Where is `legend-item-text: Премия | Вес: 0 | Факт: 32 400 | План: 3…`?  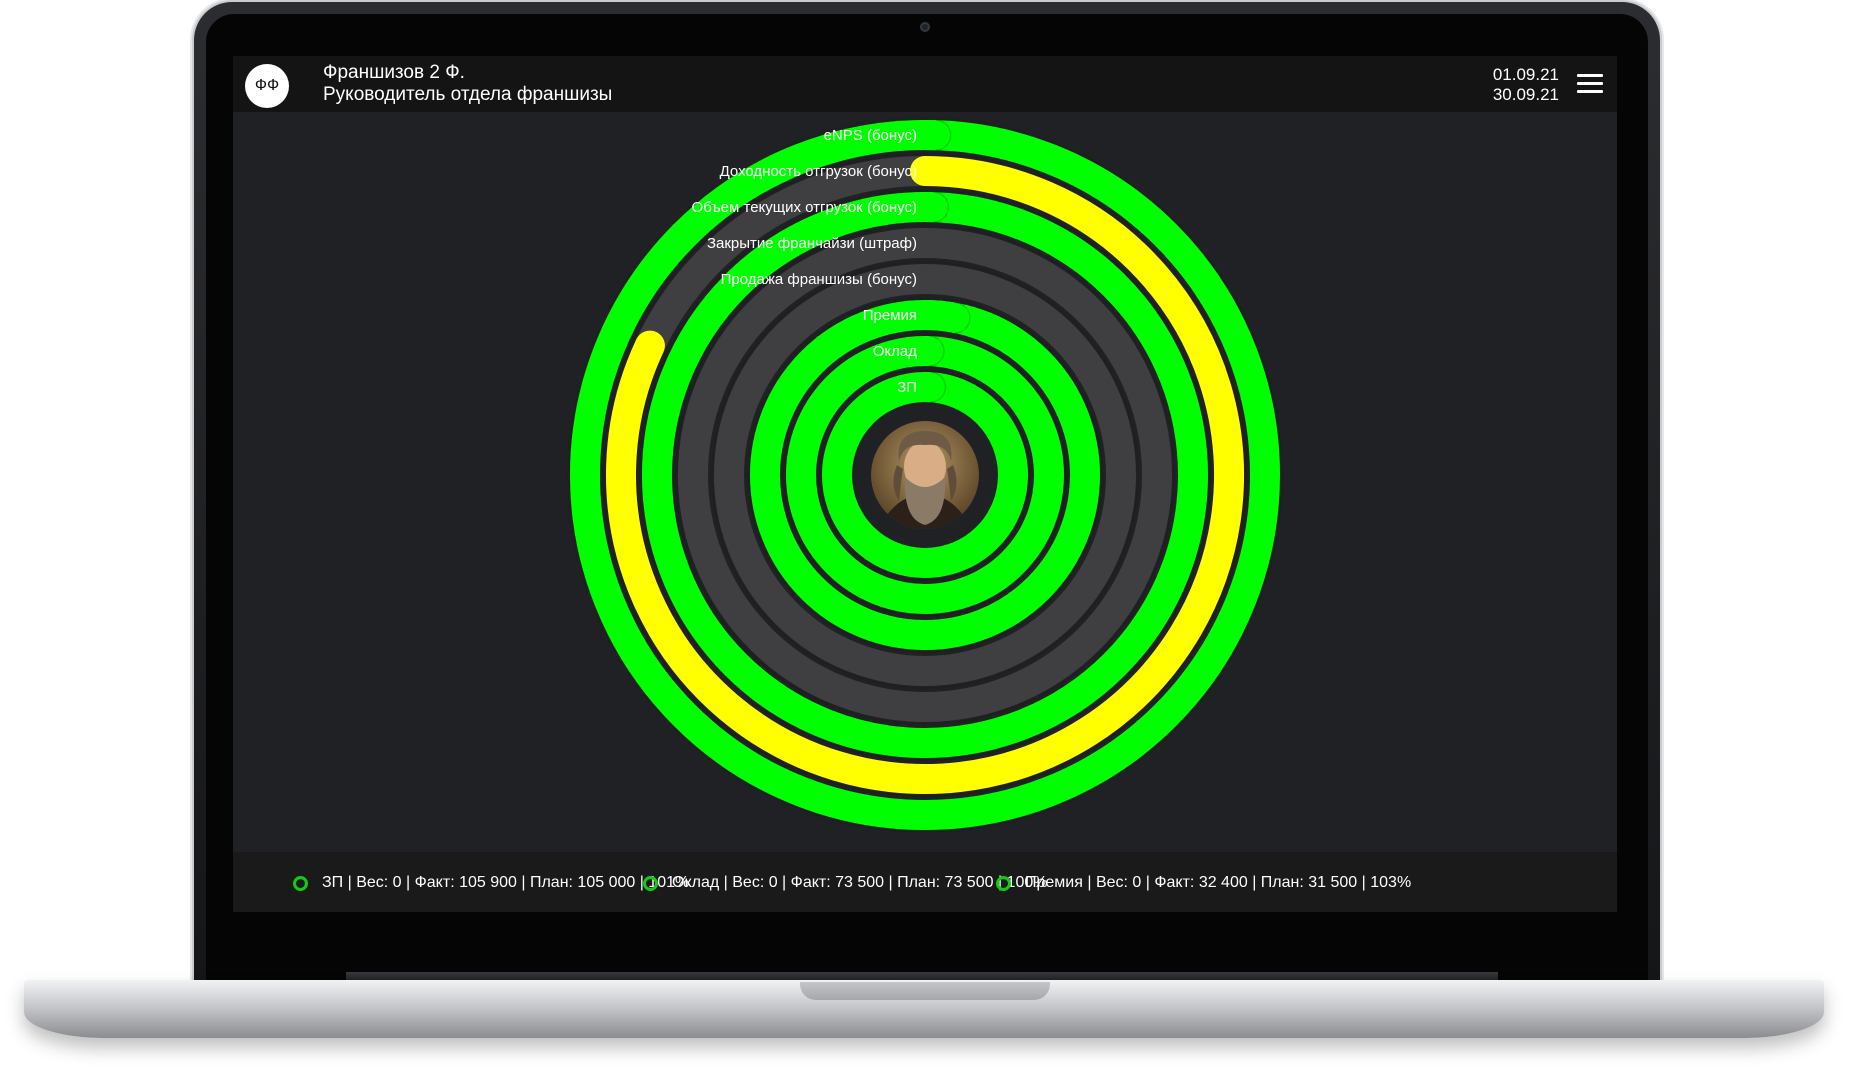
legend-item-text: Премия | Вес: 0 | Факт: 32 400 | План: 3… is located at coordinates (1218, 882).